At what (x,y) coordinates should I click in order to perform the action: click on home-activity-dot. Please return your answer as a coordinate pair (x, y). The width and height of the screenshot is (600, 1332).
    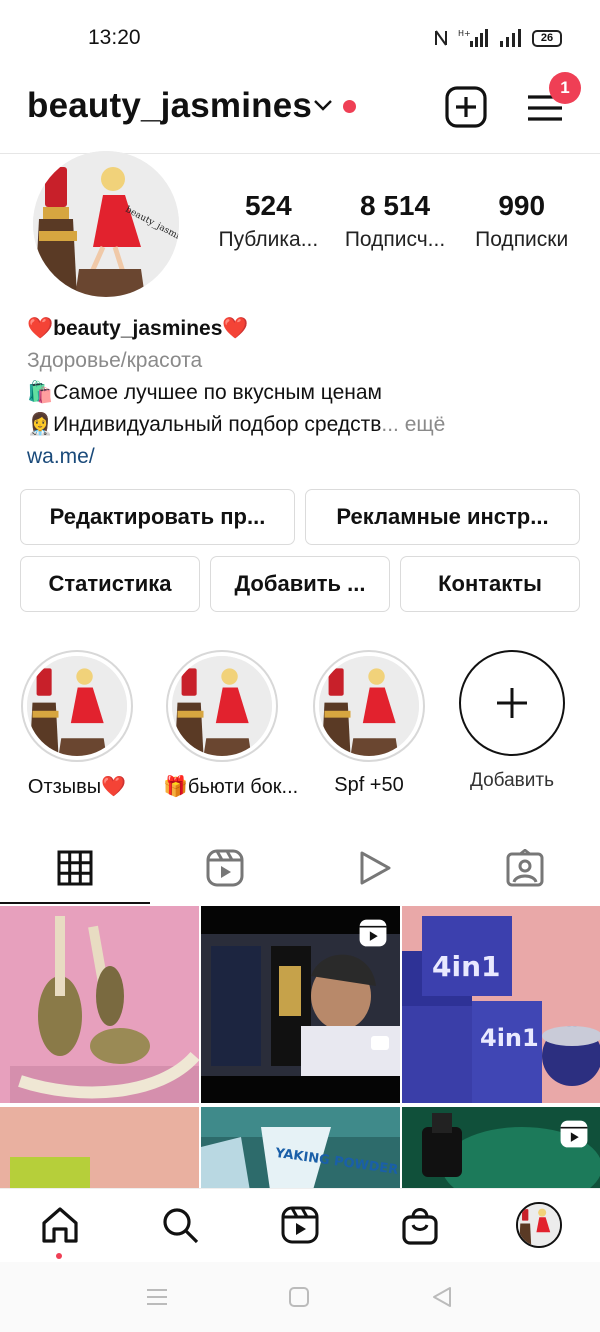
    Looking at the image, I should click on (59, 1256).